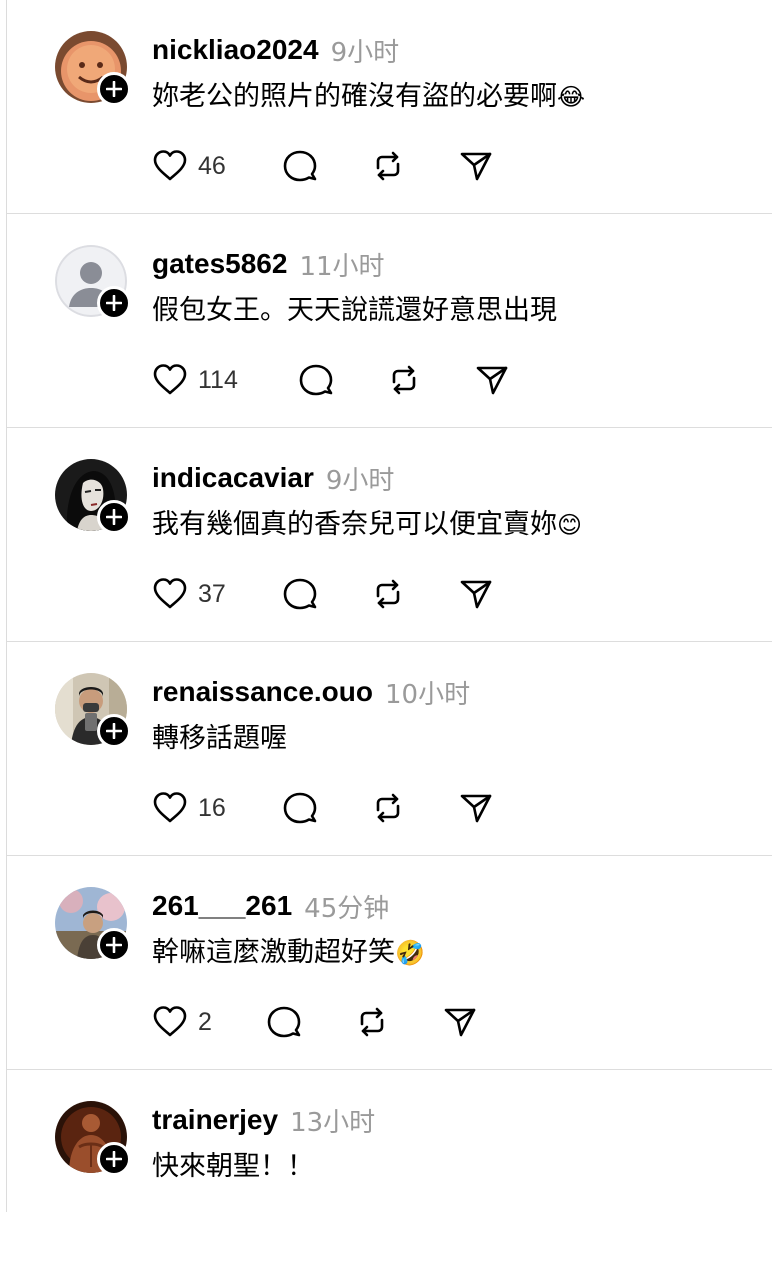 Image resolution: width=772 pixels, height=1284 pixels. I want to click on reply-text: 妳老公的照片的確沒有盜的必要啊😂, so click(368, 97).